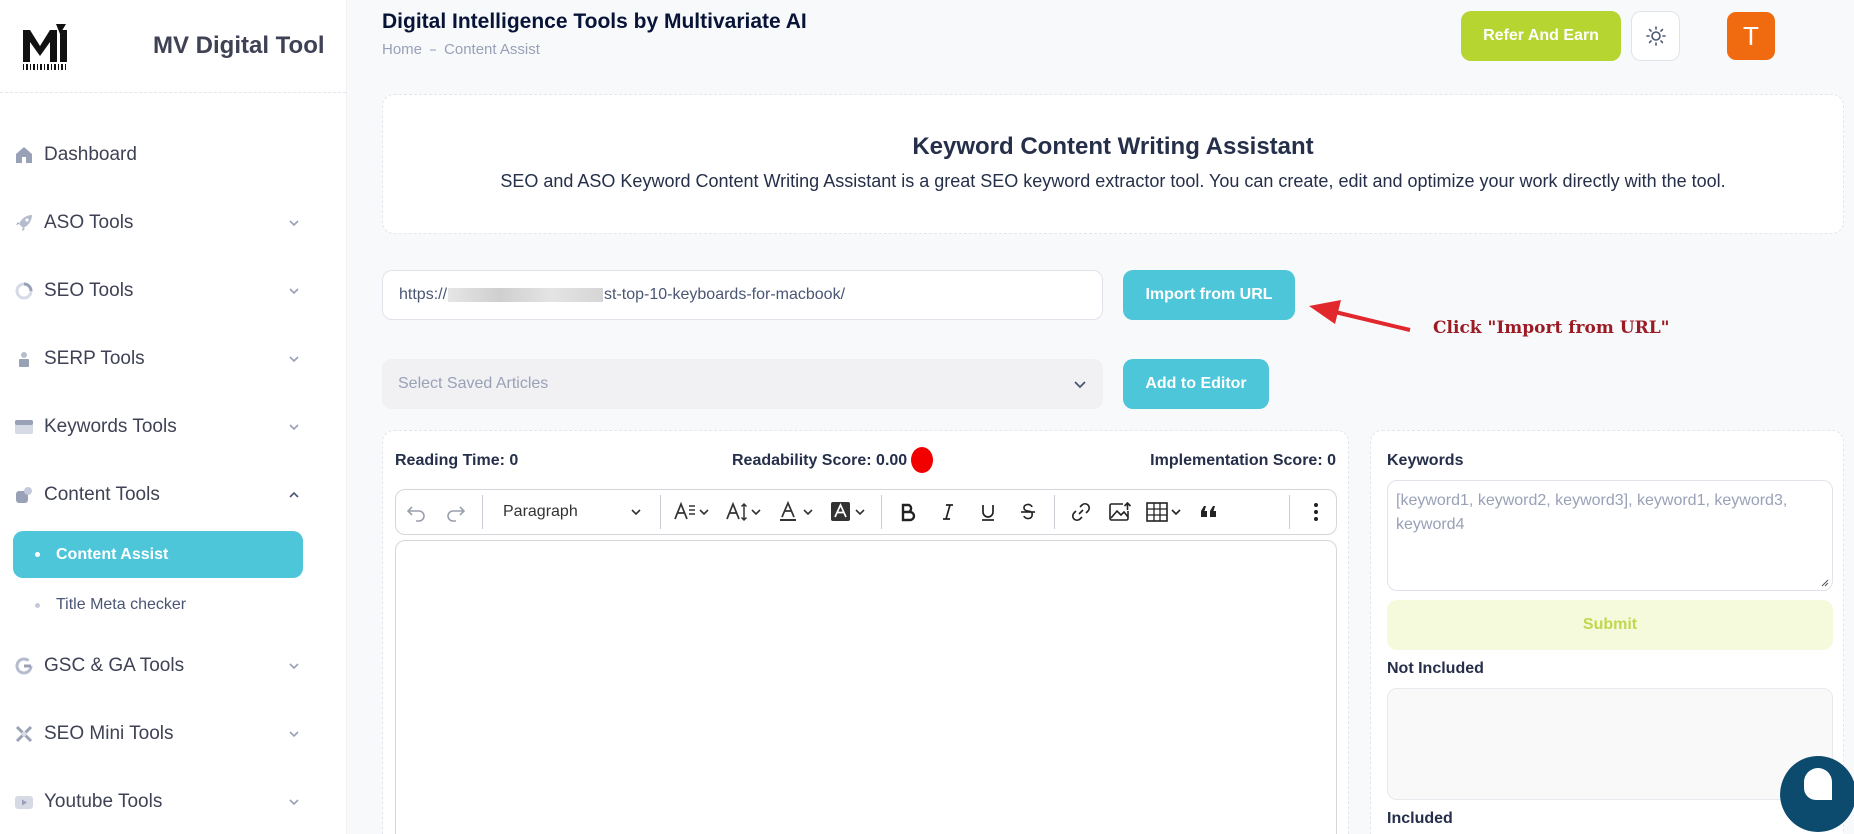 This screenshot has height=834, width=1854. Describe the element at coordinates (112, 554) in the screenshot. I see `sidebar-subitem-label: Content Assist` at that location.